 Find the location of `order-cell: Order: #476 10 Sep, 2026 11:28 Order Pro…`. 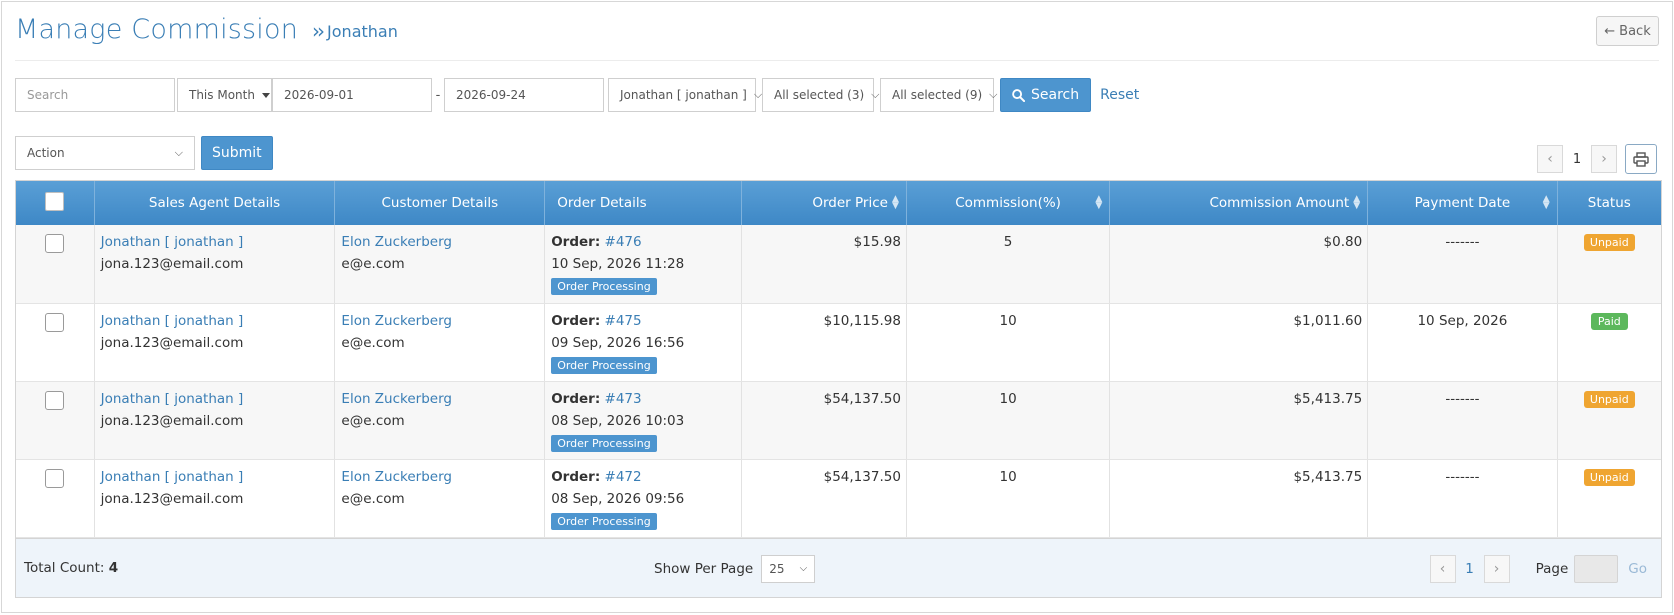

order-cell: Order: #476 10 Sep, 2026 11:28 Order Pro… is located at coordinates (643, 264).